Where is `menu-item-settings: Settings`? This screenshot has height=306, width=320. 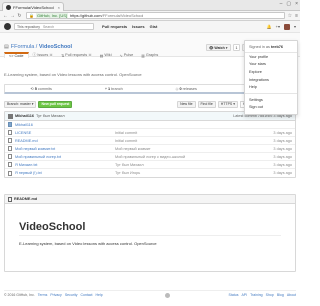 menu-item-settings: Settings is located at coordinates (271, 100).